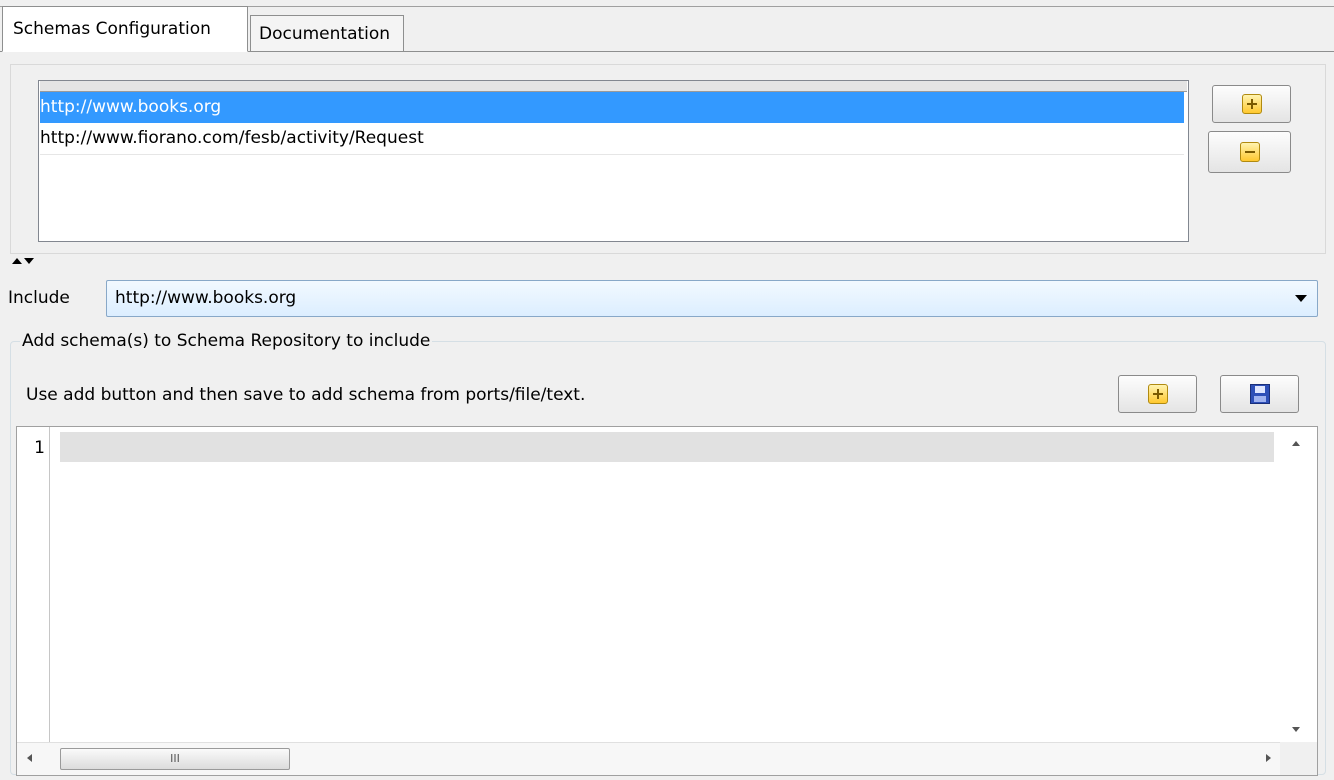  Describe the element at coordinates (125, 29) in the screenshot. I see `tab-schemas-configuration: Schemas Configuration` at that location.